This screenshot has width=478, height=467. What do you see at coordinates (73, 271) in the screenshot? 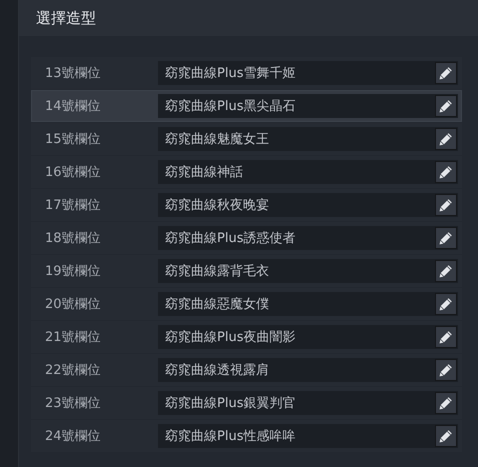
I see `slot-label: 19號欄位` at bounding box center [73, 271].